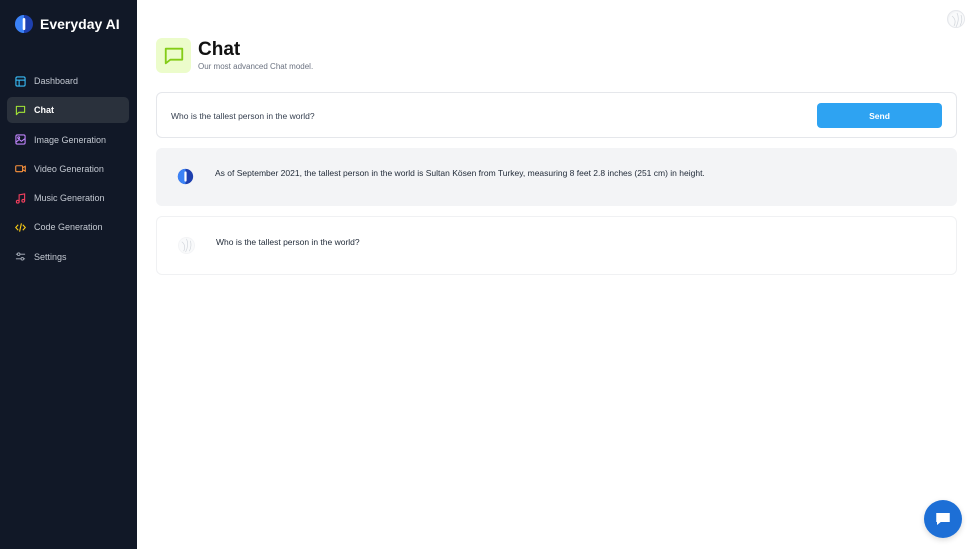  What do you see at coordinates (879, 115) in the screenshot?
I see `send-button: Send` at bounding box center [879, 115].